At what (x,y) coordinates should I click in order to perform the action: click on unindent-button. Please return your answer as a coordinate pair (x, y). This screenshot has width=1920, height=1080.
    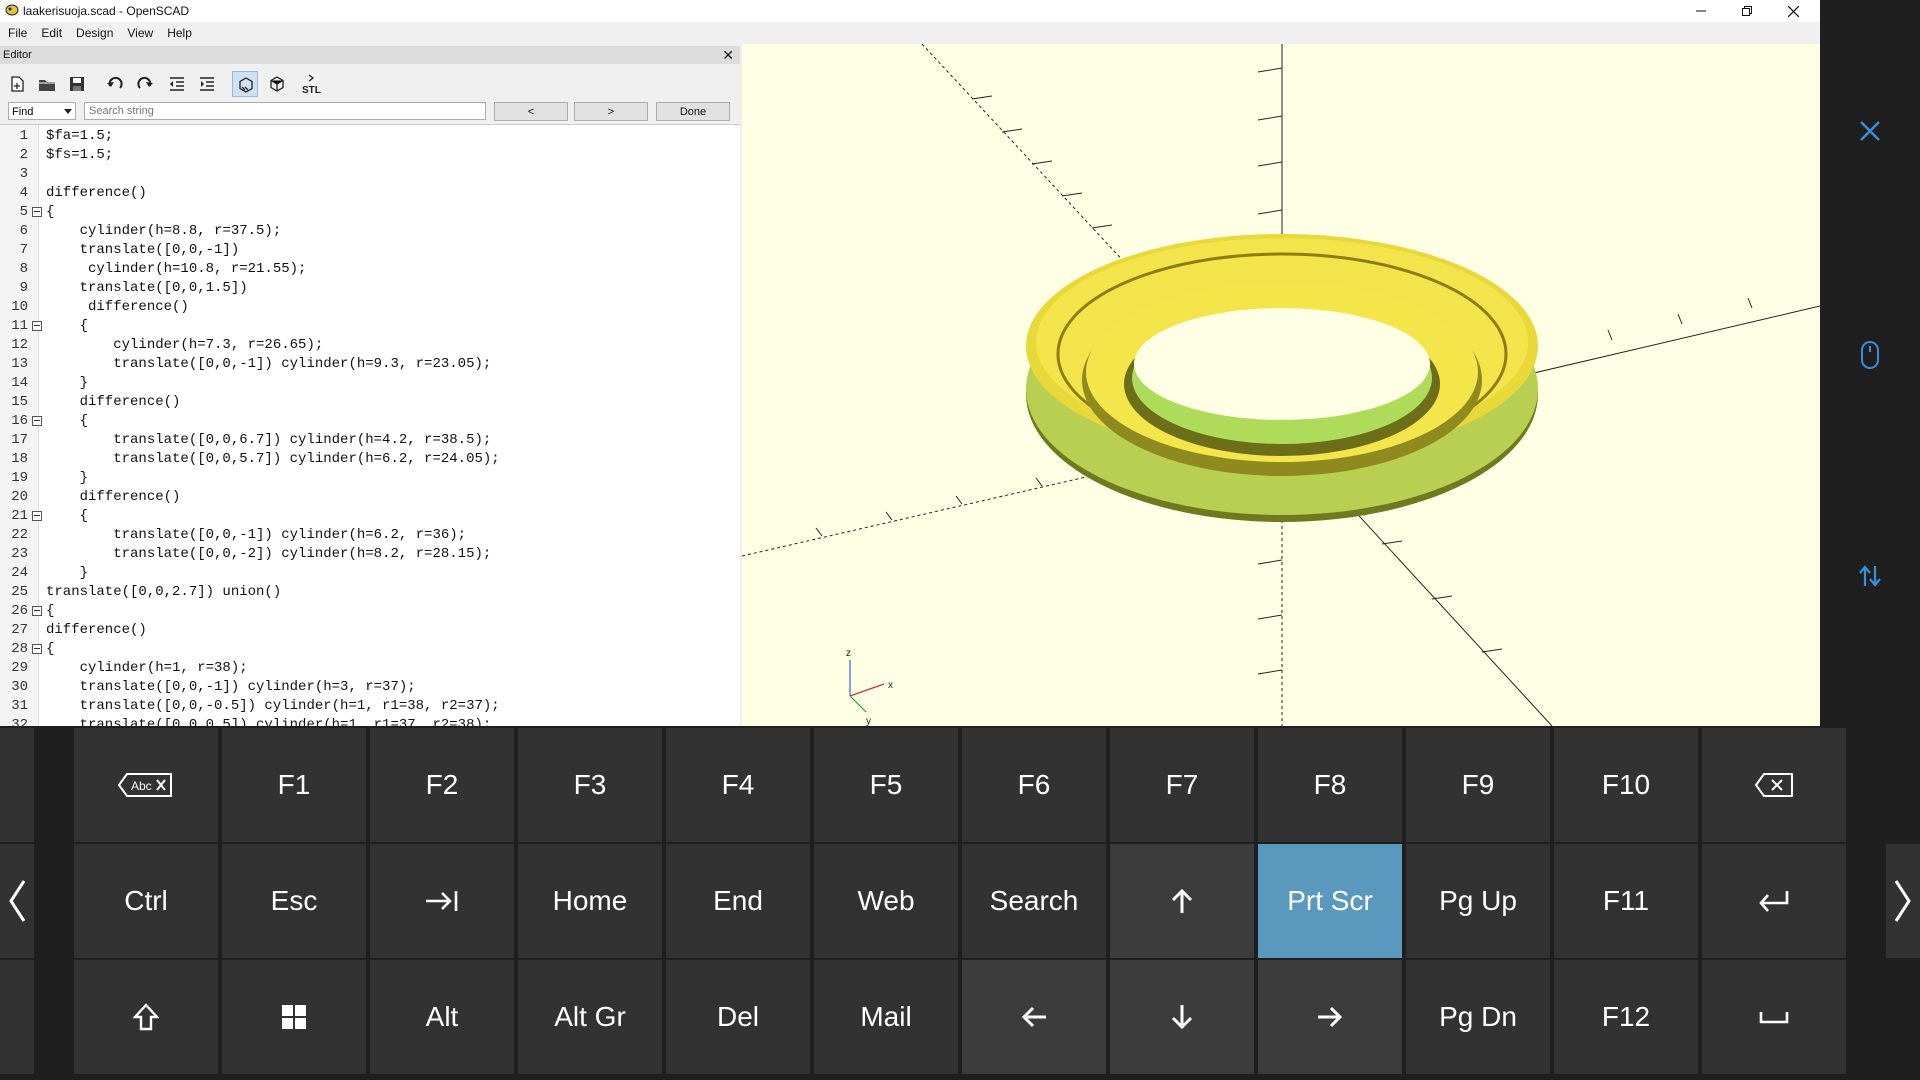
    Looking at the image, I should click on (177, 84).